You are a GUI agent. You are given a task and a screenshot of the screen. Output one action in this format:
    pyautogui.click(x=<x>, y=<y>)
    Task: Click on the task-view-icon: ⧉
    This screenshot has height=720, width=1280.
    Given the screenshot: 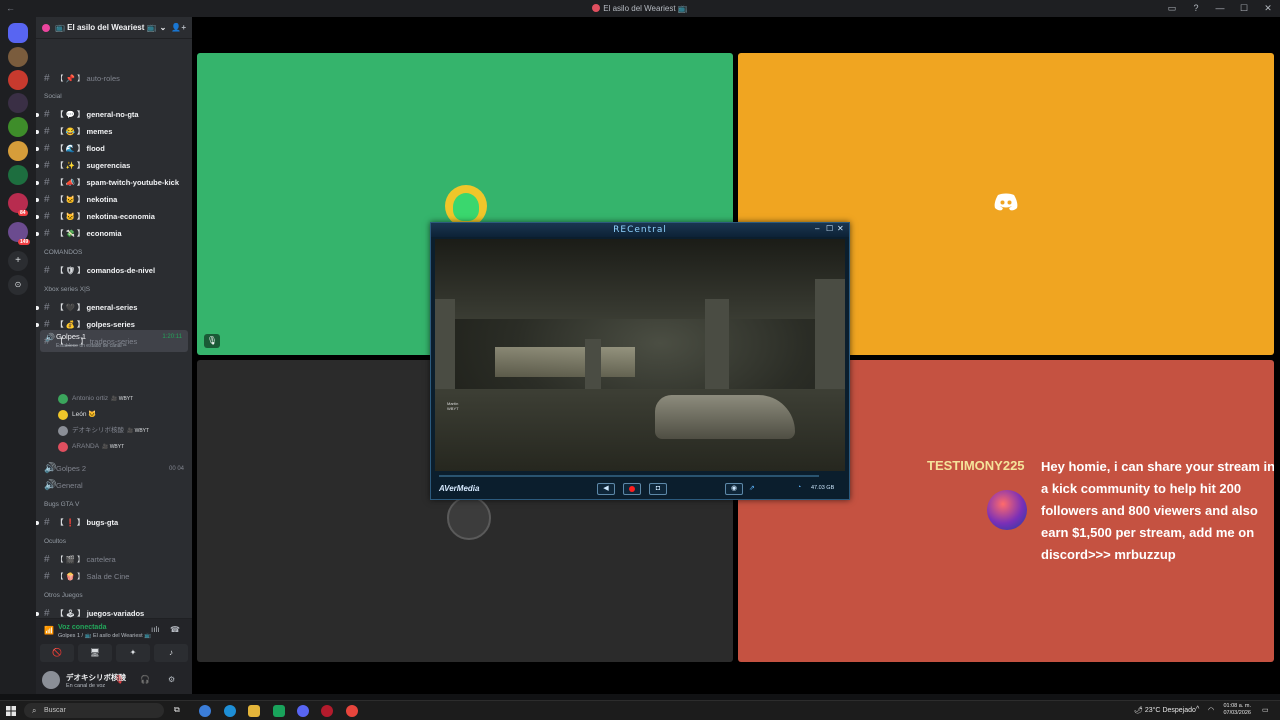 What is the action you would take?
    pyautogui.click(x=180, y=711)
    